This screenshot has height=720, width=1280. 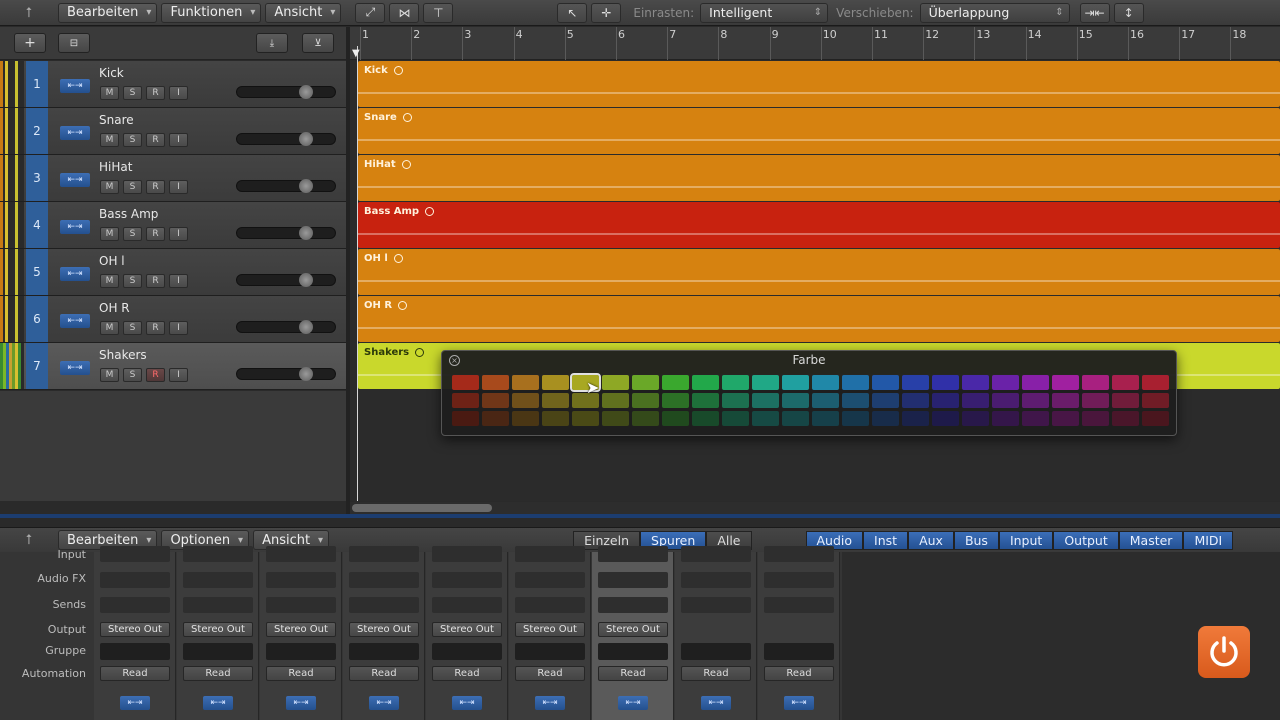 I want to click on track-name: OH R, so click(x=114, y=308).